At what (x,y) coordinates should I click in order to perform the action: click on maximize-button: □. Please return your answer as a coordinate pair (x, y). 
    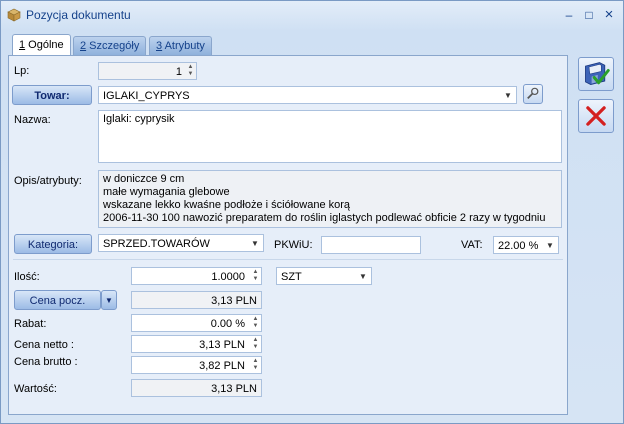
    Looking at the image, I should click on (589, 15).